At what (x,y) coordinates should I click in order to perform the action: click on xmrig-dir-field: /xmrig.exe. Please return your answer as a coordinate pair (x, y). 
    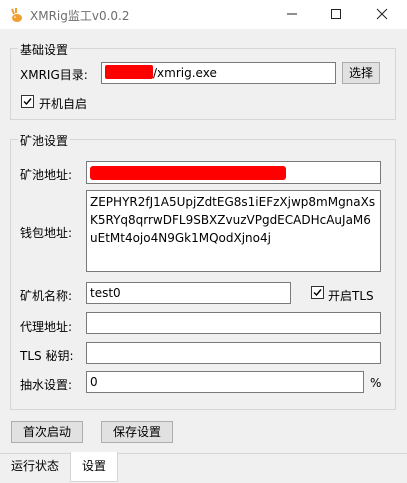
    Looking at the image, I should click on (218, 73).